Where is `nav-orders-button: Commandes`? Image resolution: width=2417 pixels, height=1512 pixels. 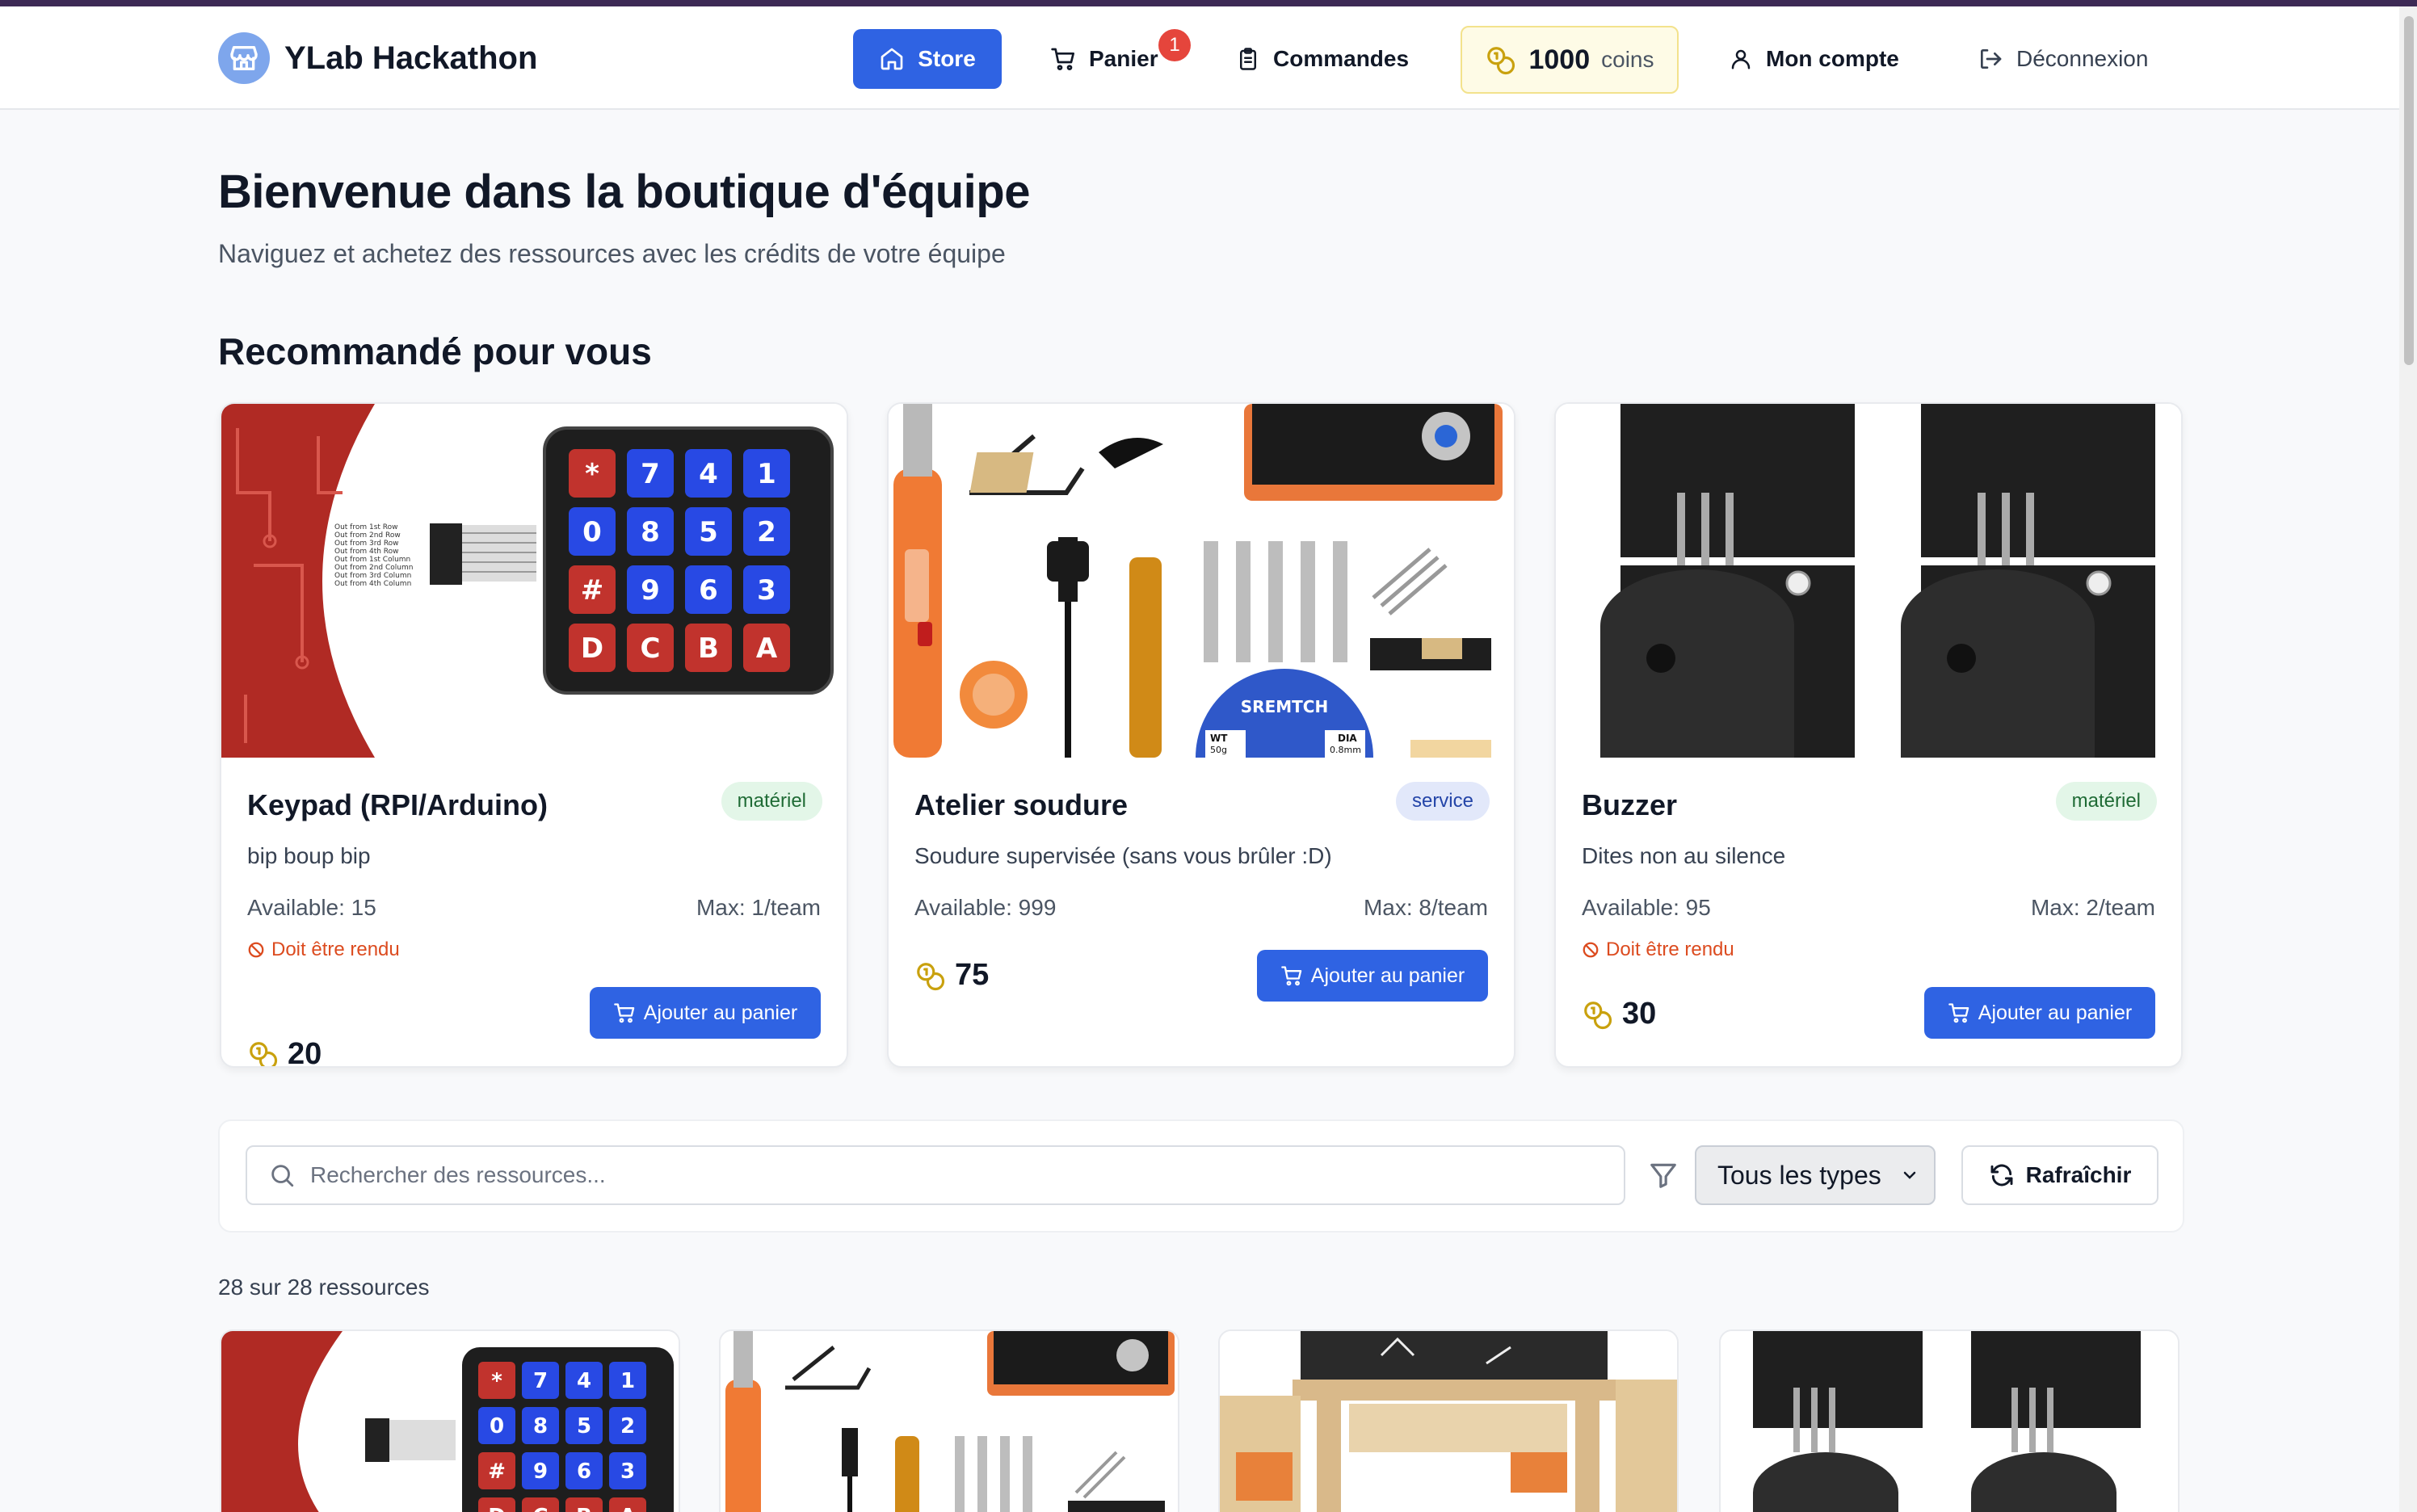
nav-orders-button: Commandes is located at coordinates (1329, 59).